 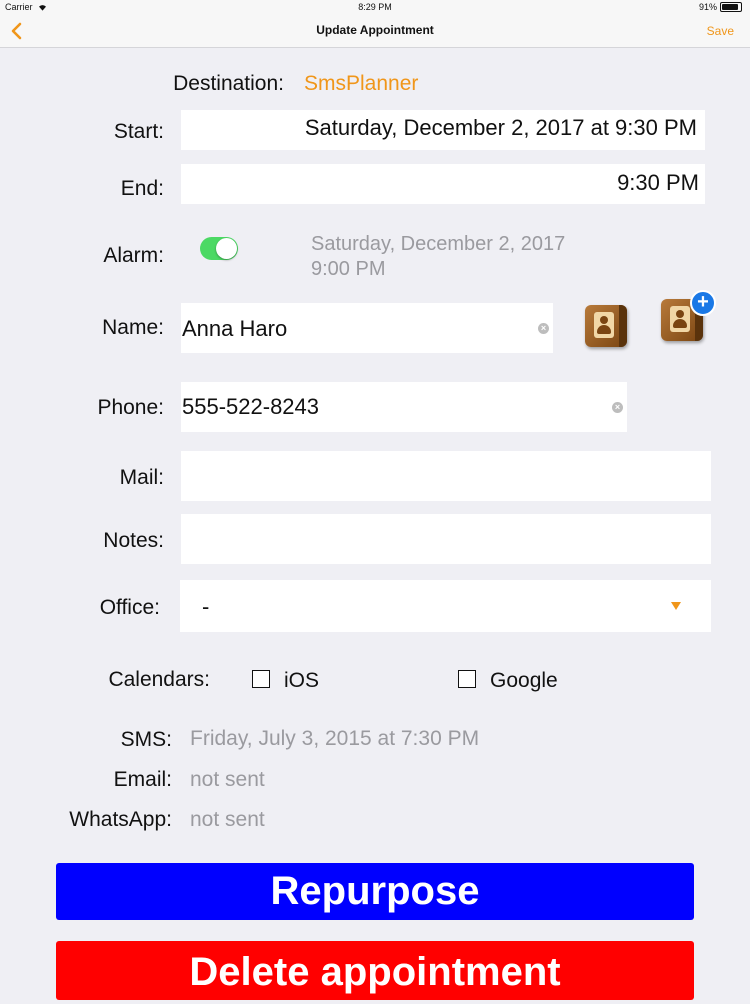 What do you see at coordinates (142, 779) in the screenshot?
I see `email-label: Email:` at bounding box center [142, 779].